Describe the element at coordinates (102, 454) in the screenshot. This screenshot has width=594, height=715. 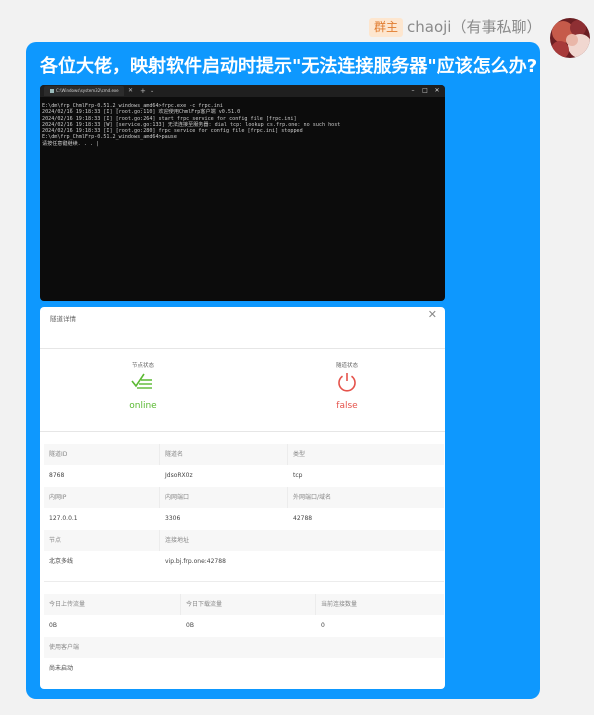
I see `table-header-cell: 隧道ID` at that location.